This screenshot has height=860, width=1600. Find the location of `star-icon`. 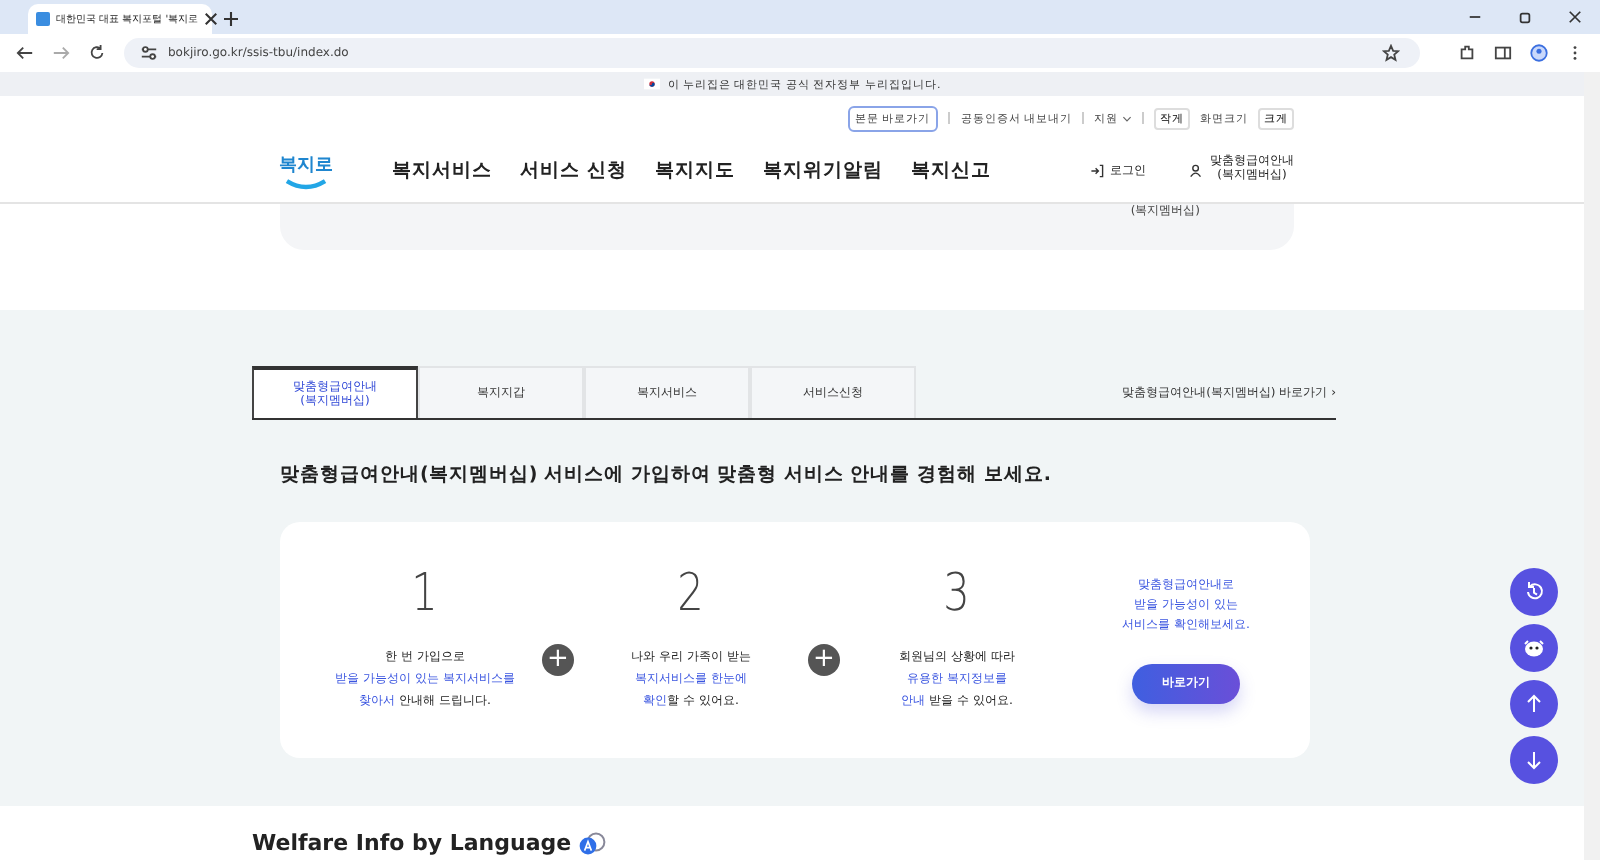

star-icon is located at coordinates (1391, 53).